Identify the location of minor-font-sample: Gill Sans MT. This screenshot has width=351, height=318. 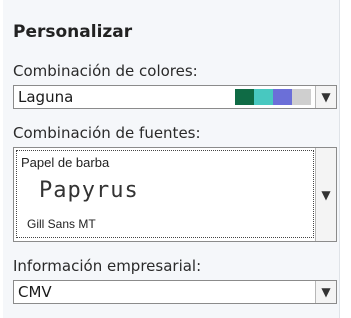
(61, 224).